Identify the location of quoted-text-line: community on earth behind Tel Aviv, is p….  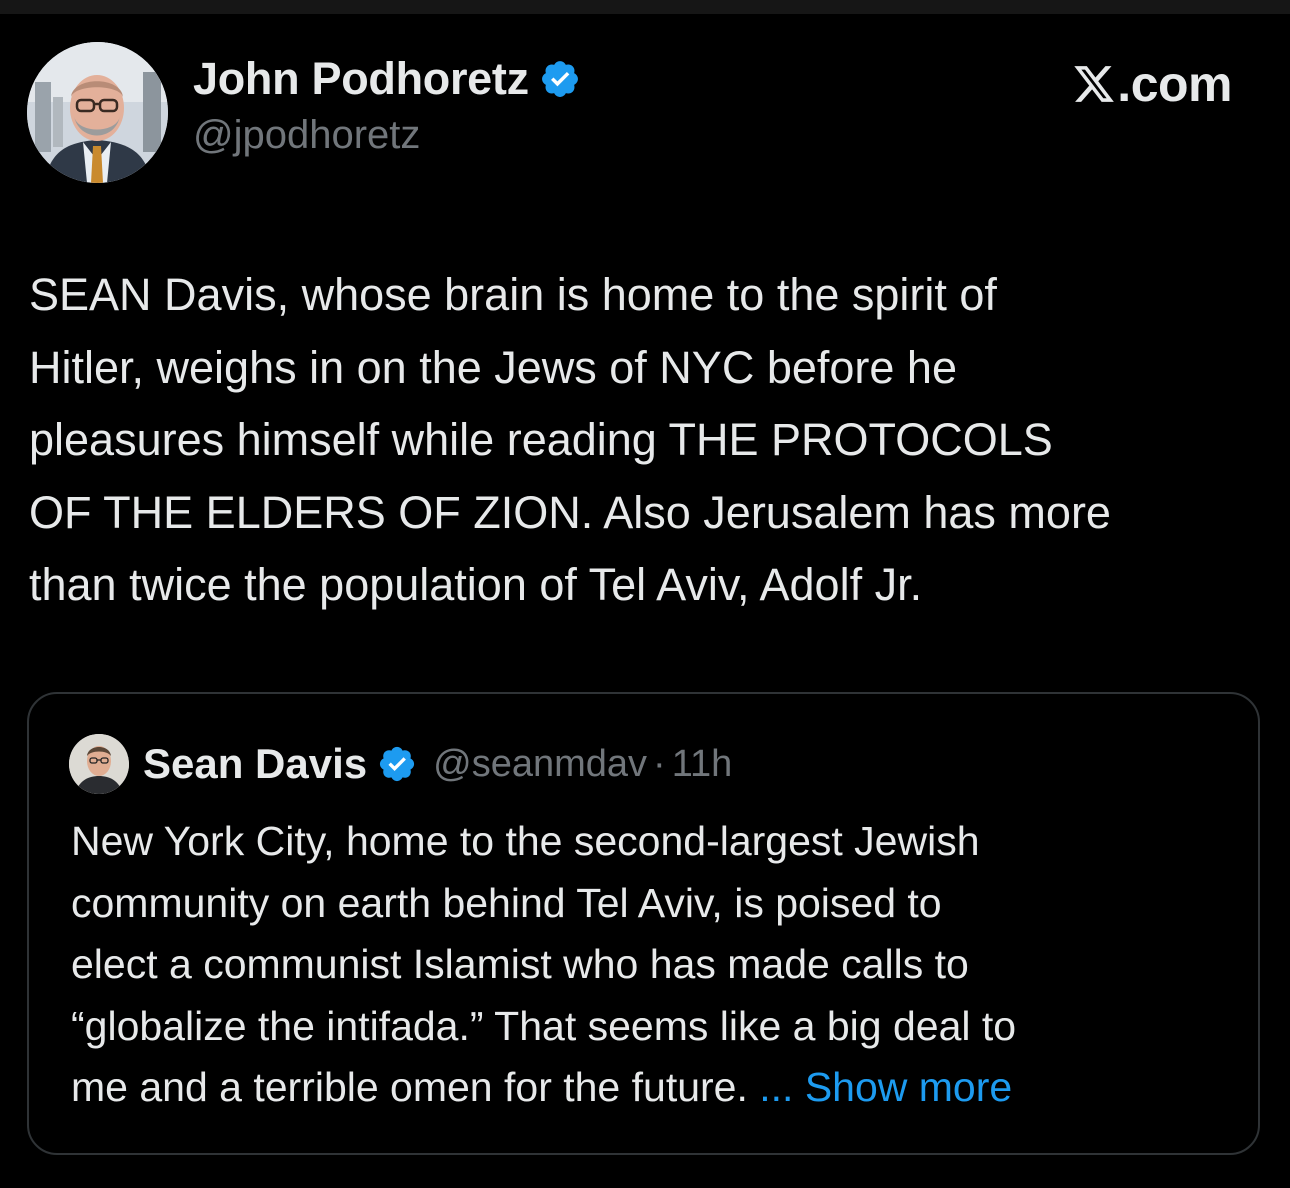
(506, 902).